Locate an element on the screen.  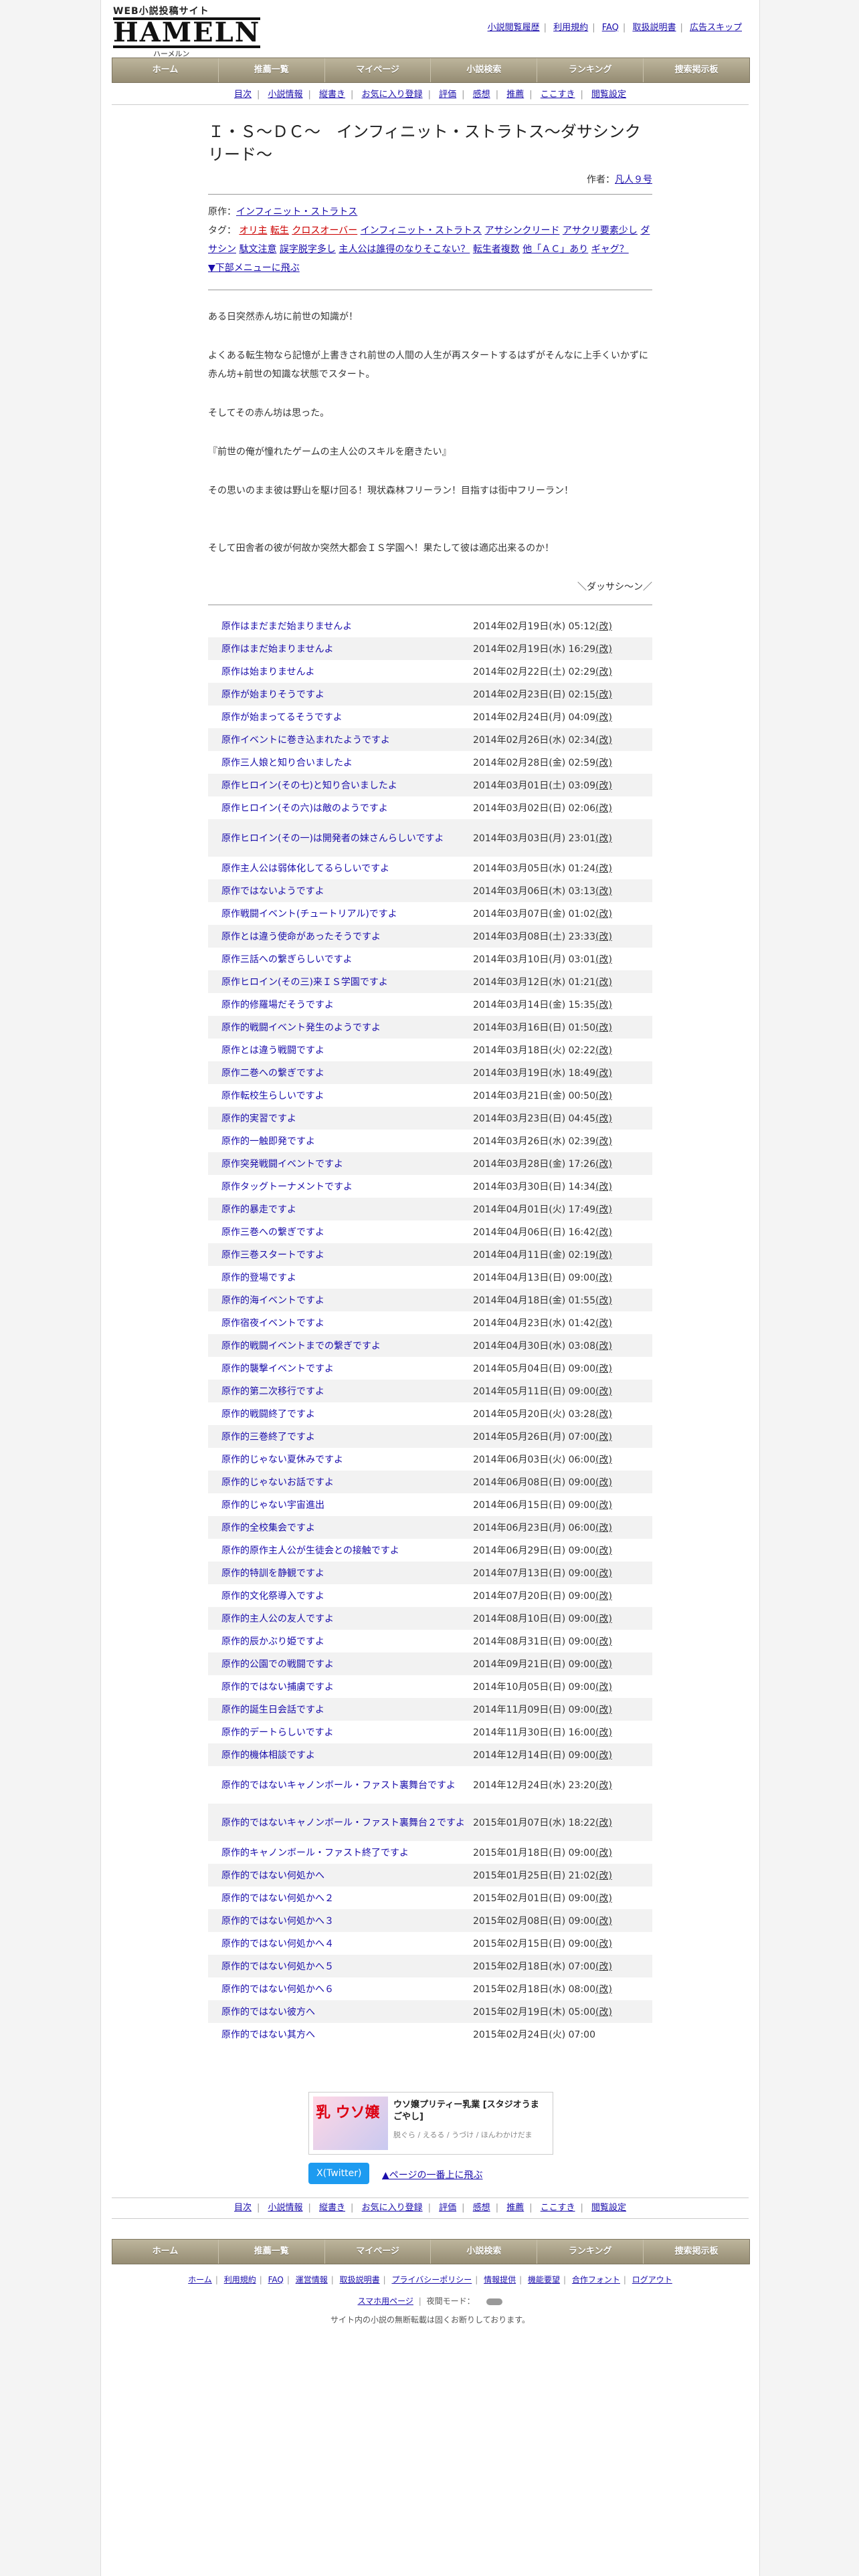
chapter-link: 原作的全校集会ですよ is located at coordinates (268, 1528).